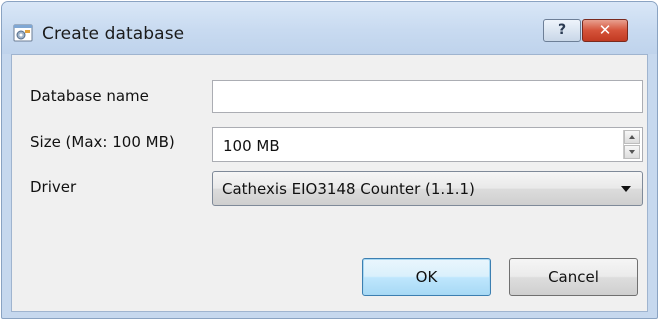 This screenshot has width=661, height=322. I want to click on help-icon: ?, so click(562, 30).